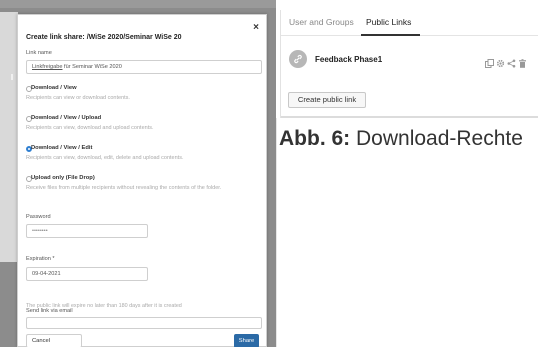  Describe the element at coordinates (40, 259) in the screenshot. I see `expiration-label: Expiration *` at that location.